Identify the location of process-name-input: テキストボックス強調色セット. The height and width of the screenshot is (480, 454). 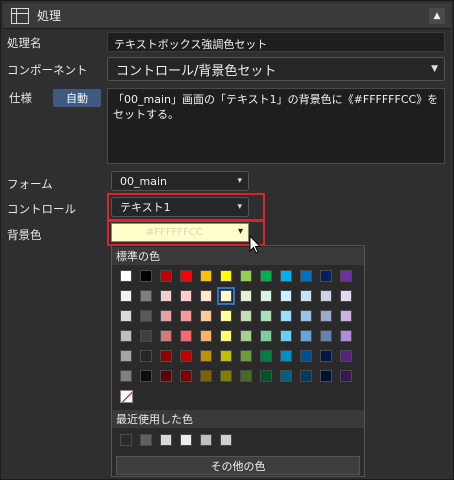
(276, 42).